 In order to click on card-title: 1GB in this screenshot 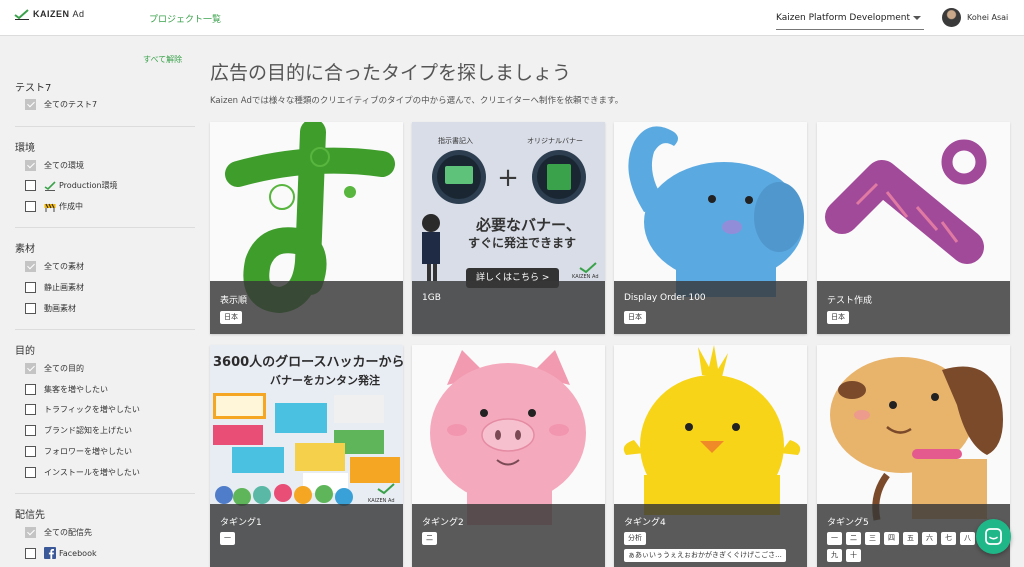, I will do `click(431, 298)`.